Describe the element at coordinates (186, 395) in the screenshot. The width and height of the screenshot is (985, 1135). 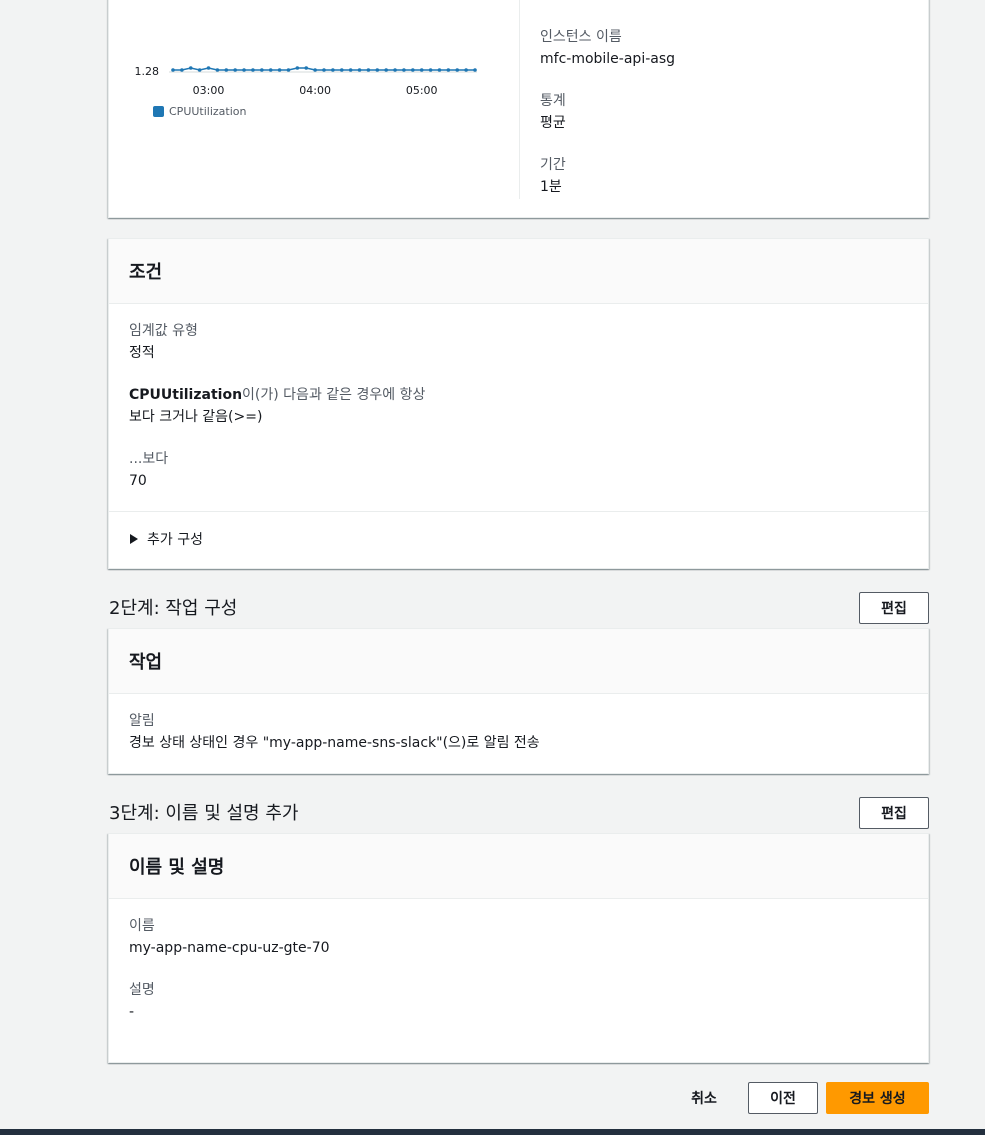
I see `condition-metric-name: CPUUtilization` at that location.